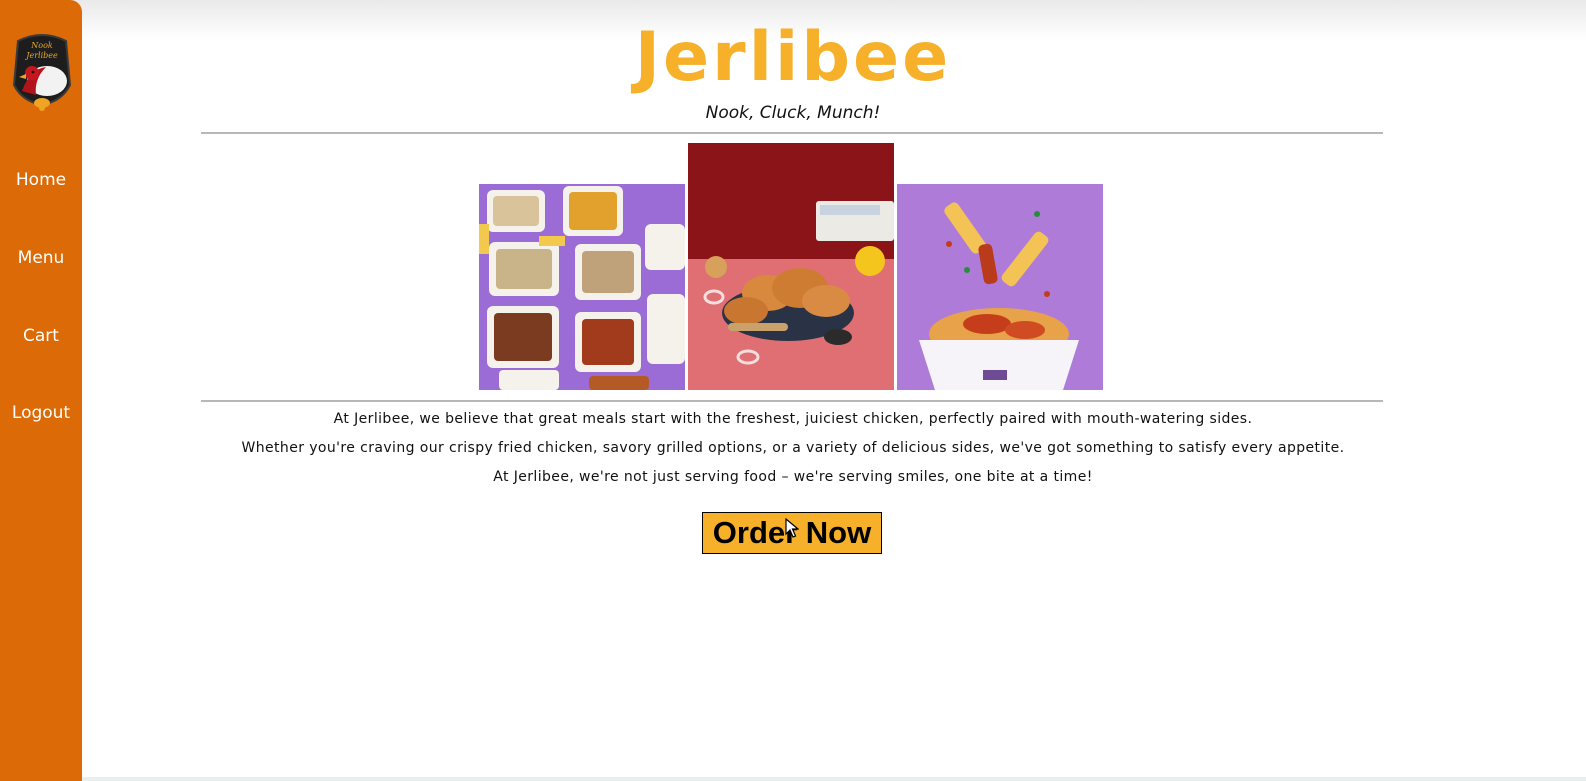 This screenshot has height=781, width=1586. I want to click on bottom-strip, so click(793, 779).